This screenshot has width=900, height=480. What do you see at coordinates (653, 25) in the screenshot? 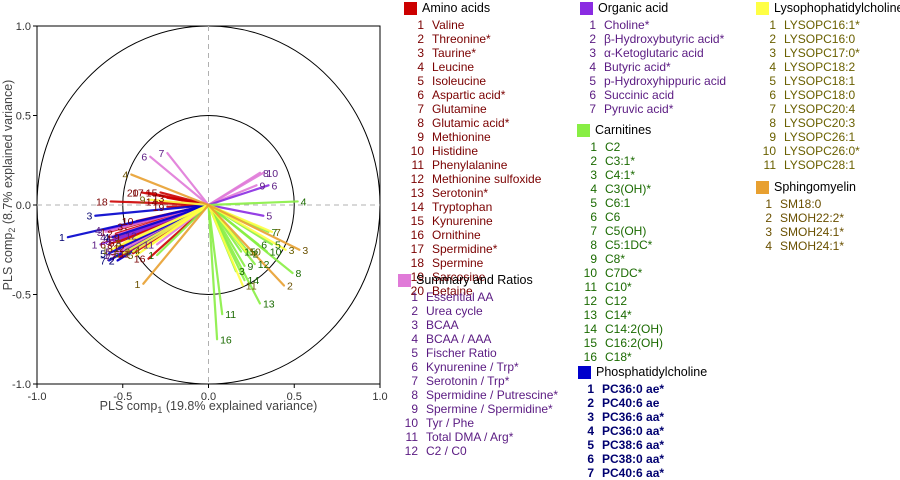
I see `organic-acidlegend-item: 1 Choline*` at bounding box center [653, 25].